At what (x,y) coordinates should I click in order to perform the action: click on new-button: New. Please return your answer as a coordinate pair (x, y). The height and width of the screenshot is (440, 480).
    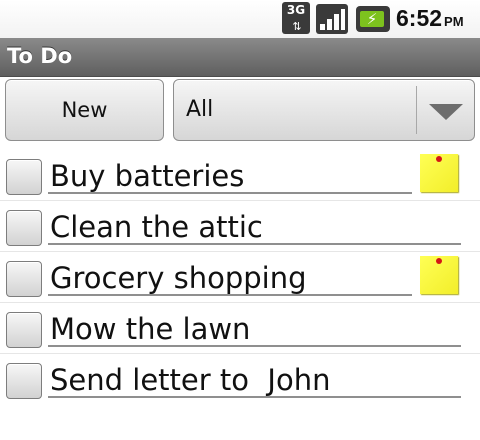
    Looking at the image, I should click on (84, 110).